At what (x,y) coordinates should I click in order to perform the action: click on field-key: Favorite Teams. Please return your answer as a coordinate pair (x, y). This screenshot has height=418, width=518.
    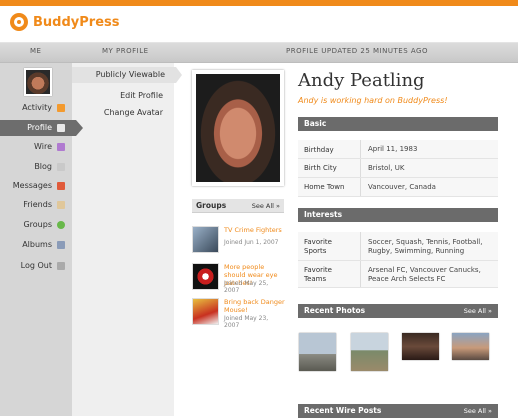
    Looking at the image, I should click on (318, 274).